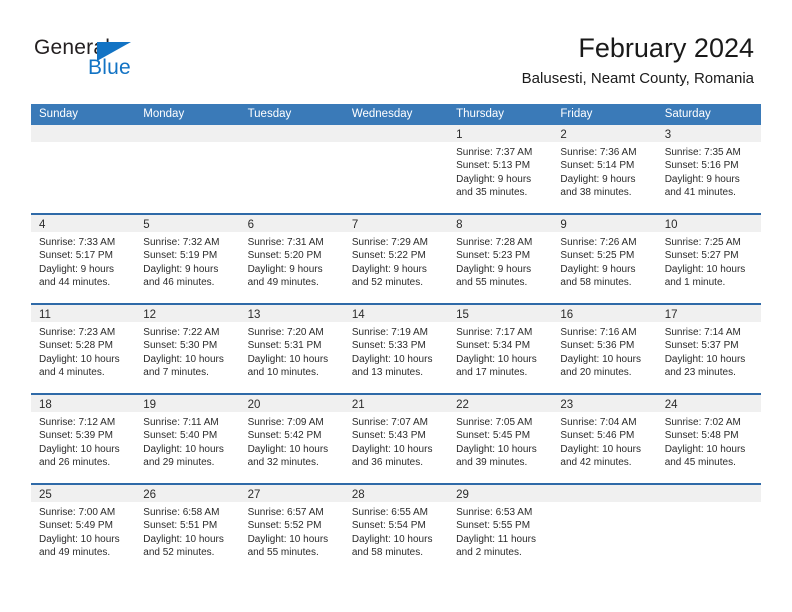 The height and width of the screenshot is (612, 792). What do you see at coordinates (604, 403) in the screenshot?
I see `day-number-strip: 23` at bounding box center [604, 403].